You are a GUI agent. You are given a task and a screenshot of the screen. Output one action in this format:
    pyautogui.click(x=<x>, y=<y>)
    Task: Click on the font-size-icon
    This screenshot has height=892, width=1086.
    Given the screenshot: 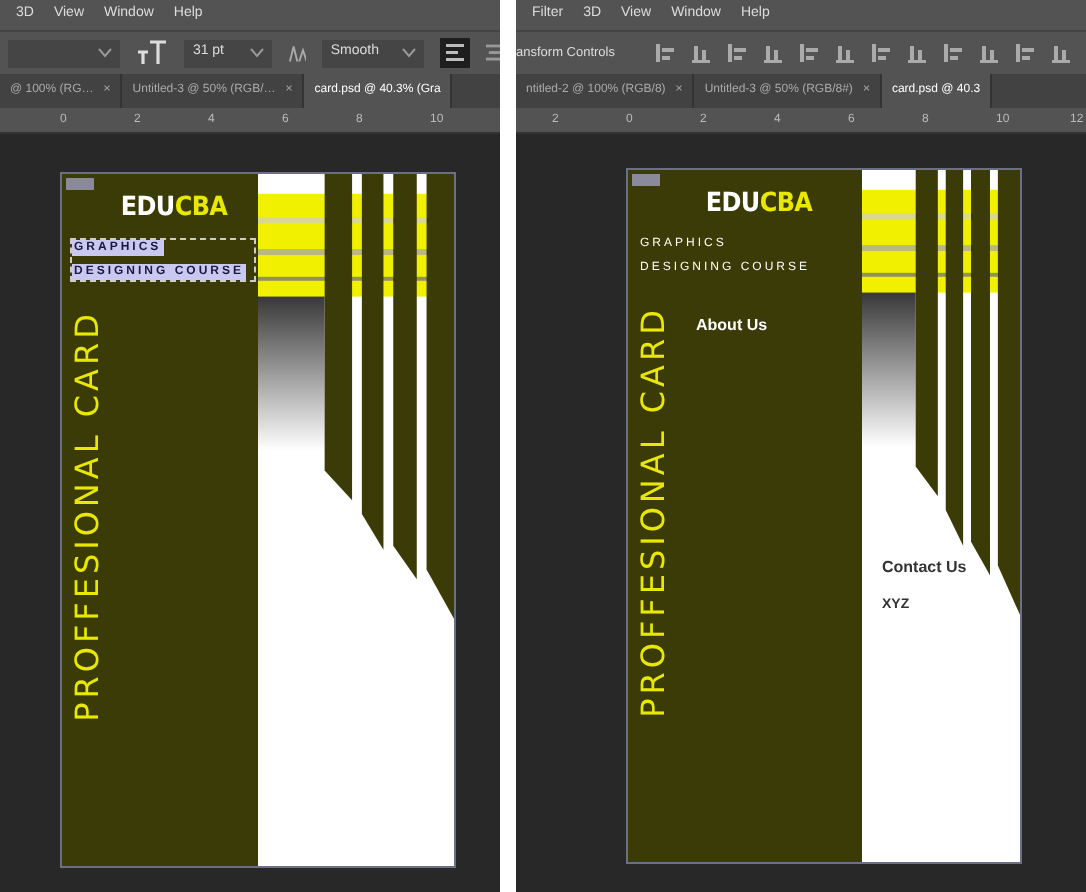 What is the action you would take?
    pyautogui.click(x=152, y=53)
    